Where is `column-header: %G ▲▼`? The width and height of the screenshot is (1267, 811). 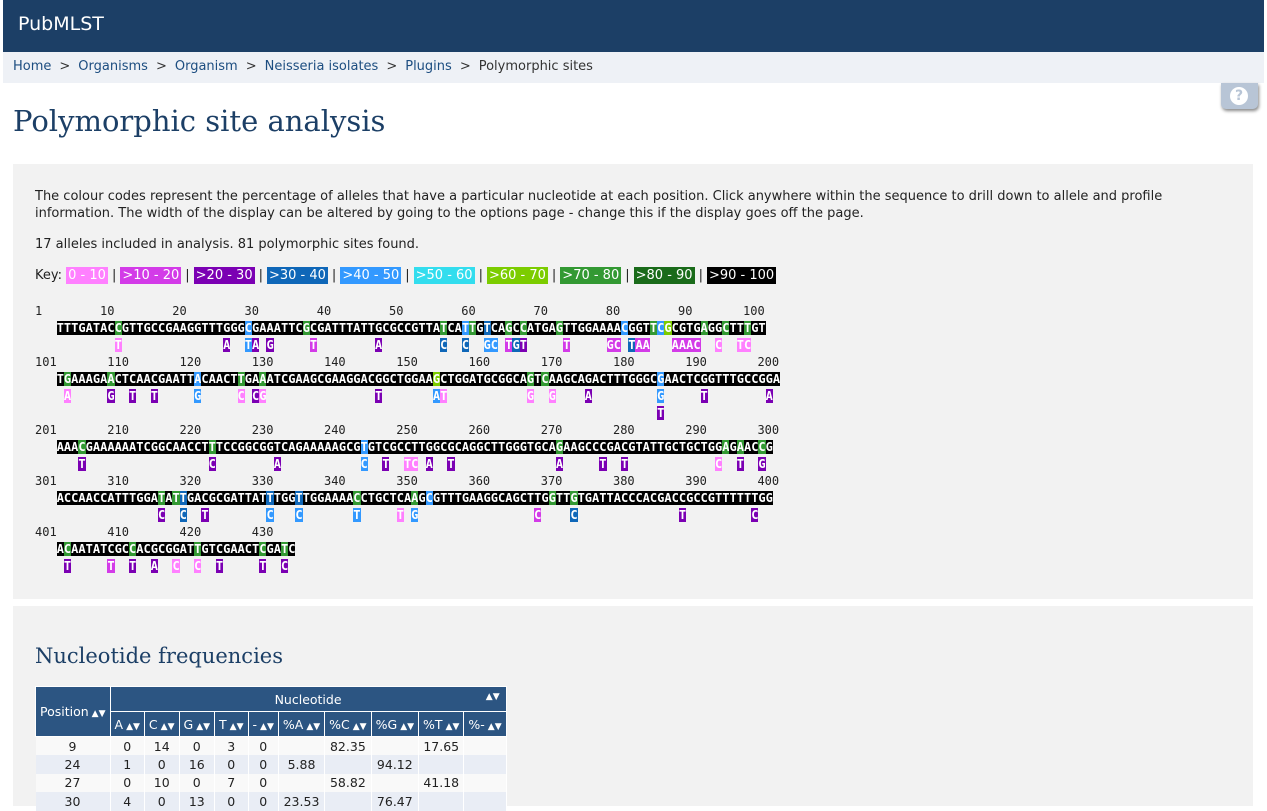
column-header: %G ▲▼ is located at coordinates (395, 724).